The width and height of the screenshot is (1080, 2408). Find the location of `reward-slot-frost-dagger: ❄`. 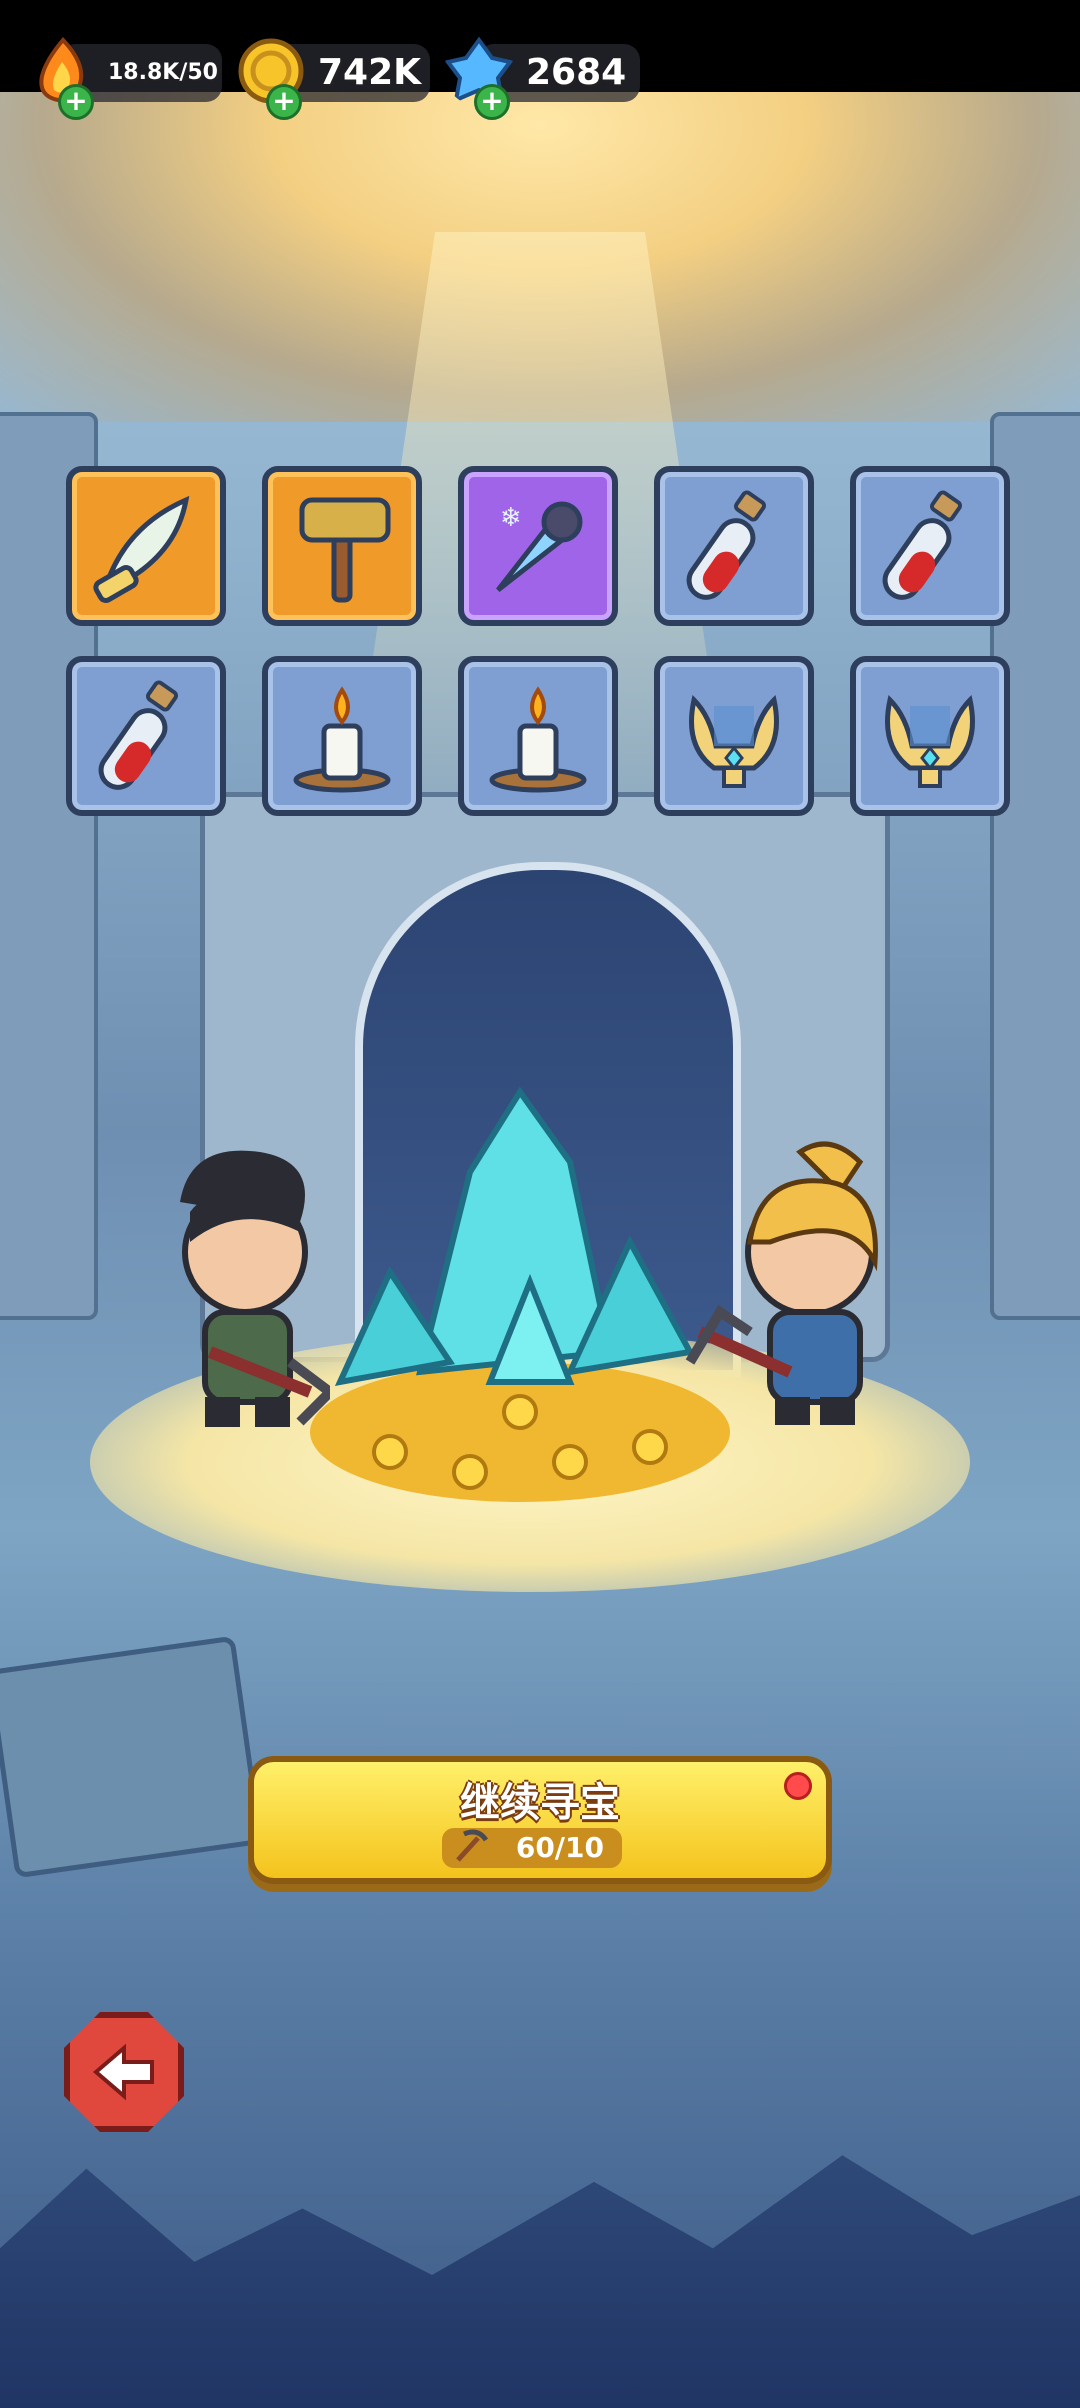

reward-slot-frost-dagger: ❄ is located at coordinates (538, 546).